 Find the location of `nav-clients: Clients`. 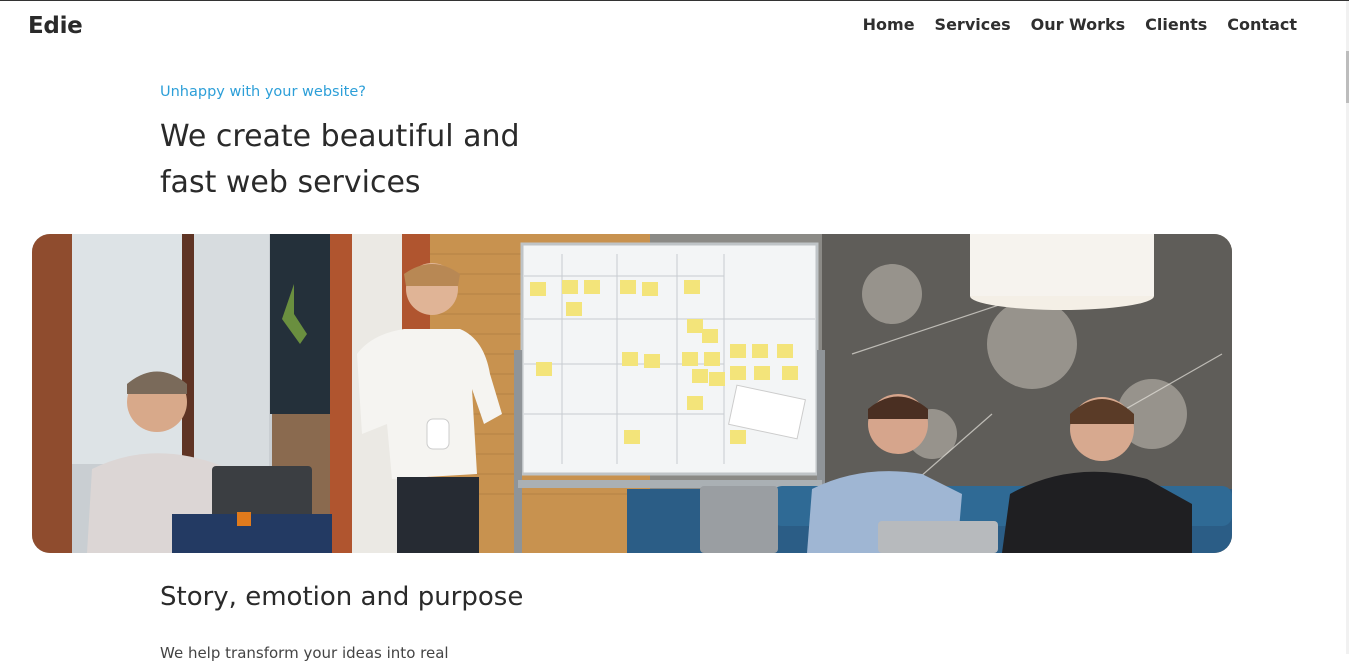

nav-clients: Clients is located at coordinates (1176, 24).